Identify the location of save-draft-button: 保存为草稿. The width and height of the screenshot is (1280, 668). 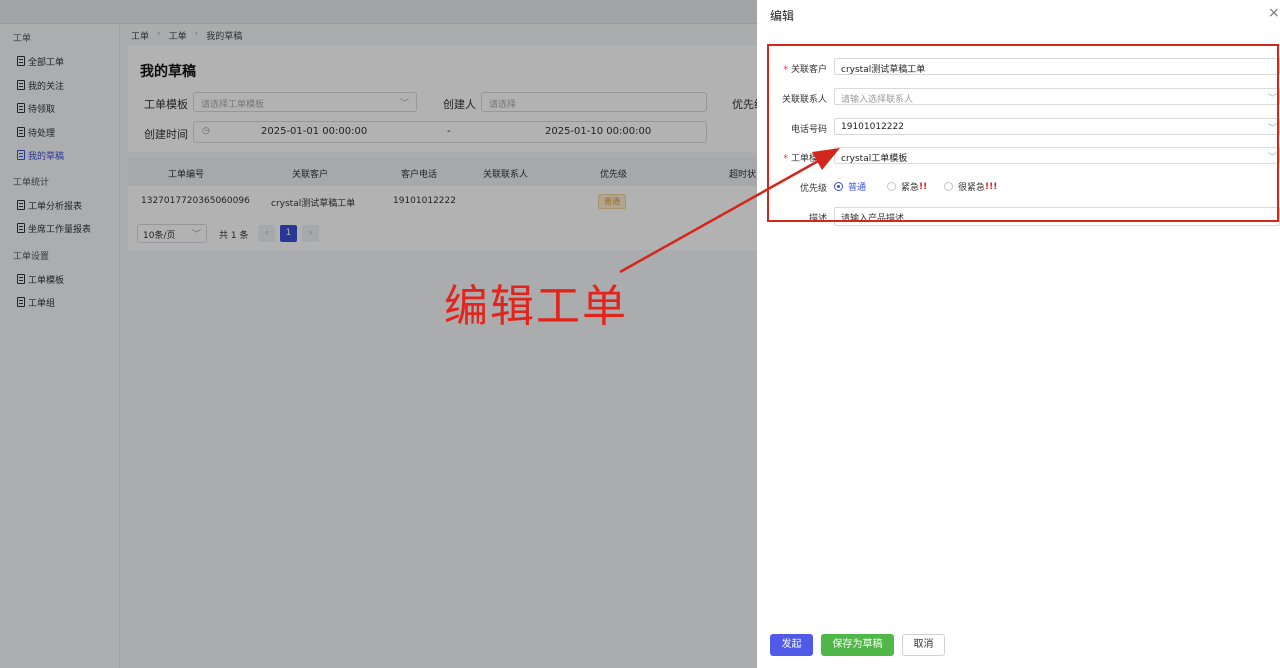
(857, 645).